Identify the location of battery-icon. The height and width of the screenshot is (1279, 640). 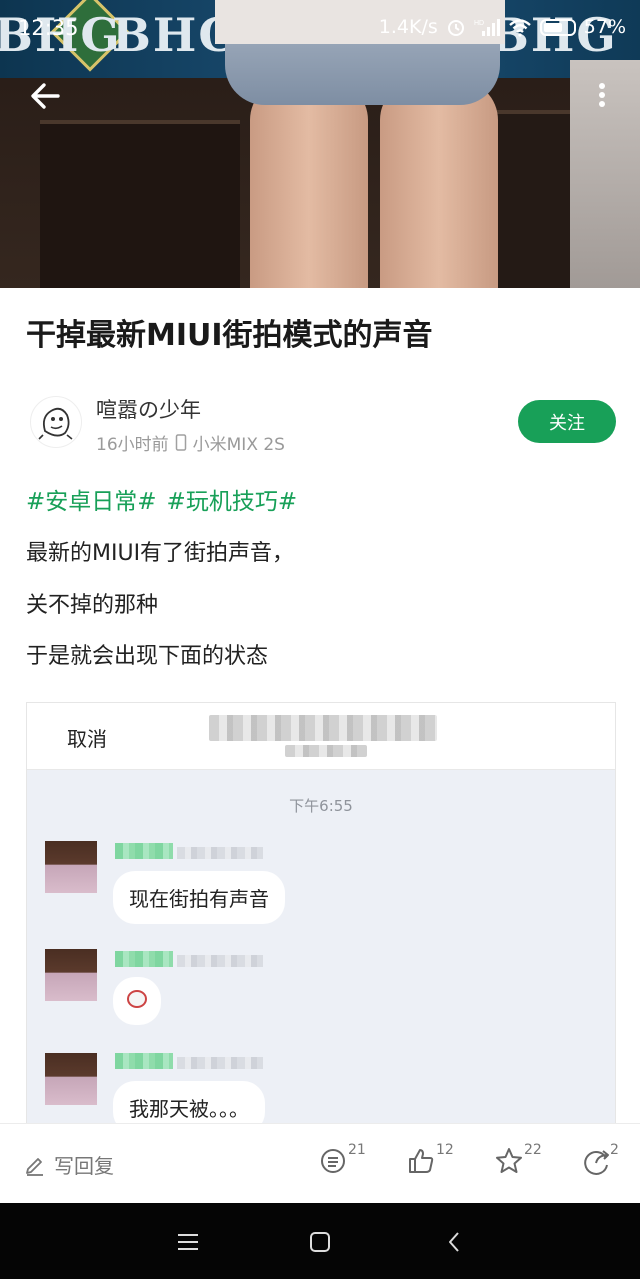
(557, 27).